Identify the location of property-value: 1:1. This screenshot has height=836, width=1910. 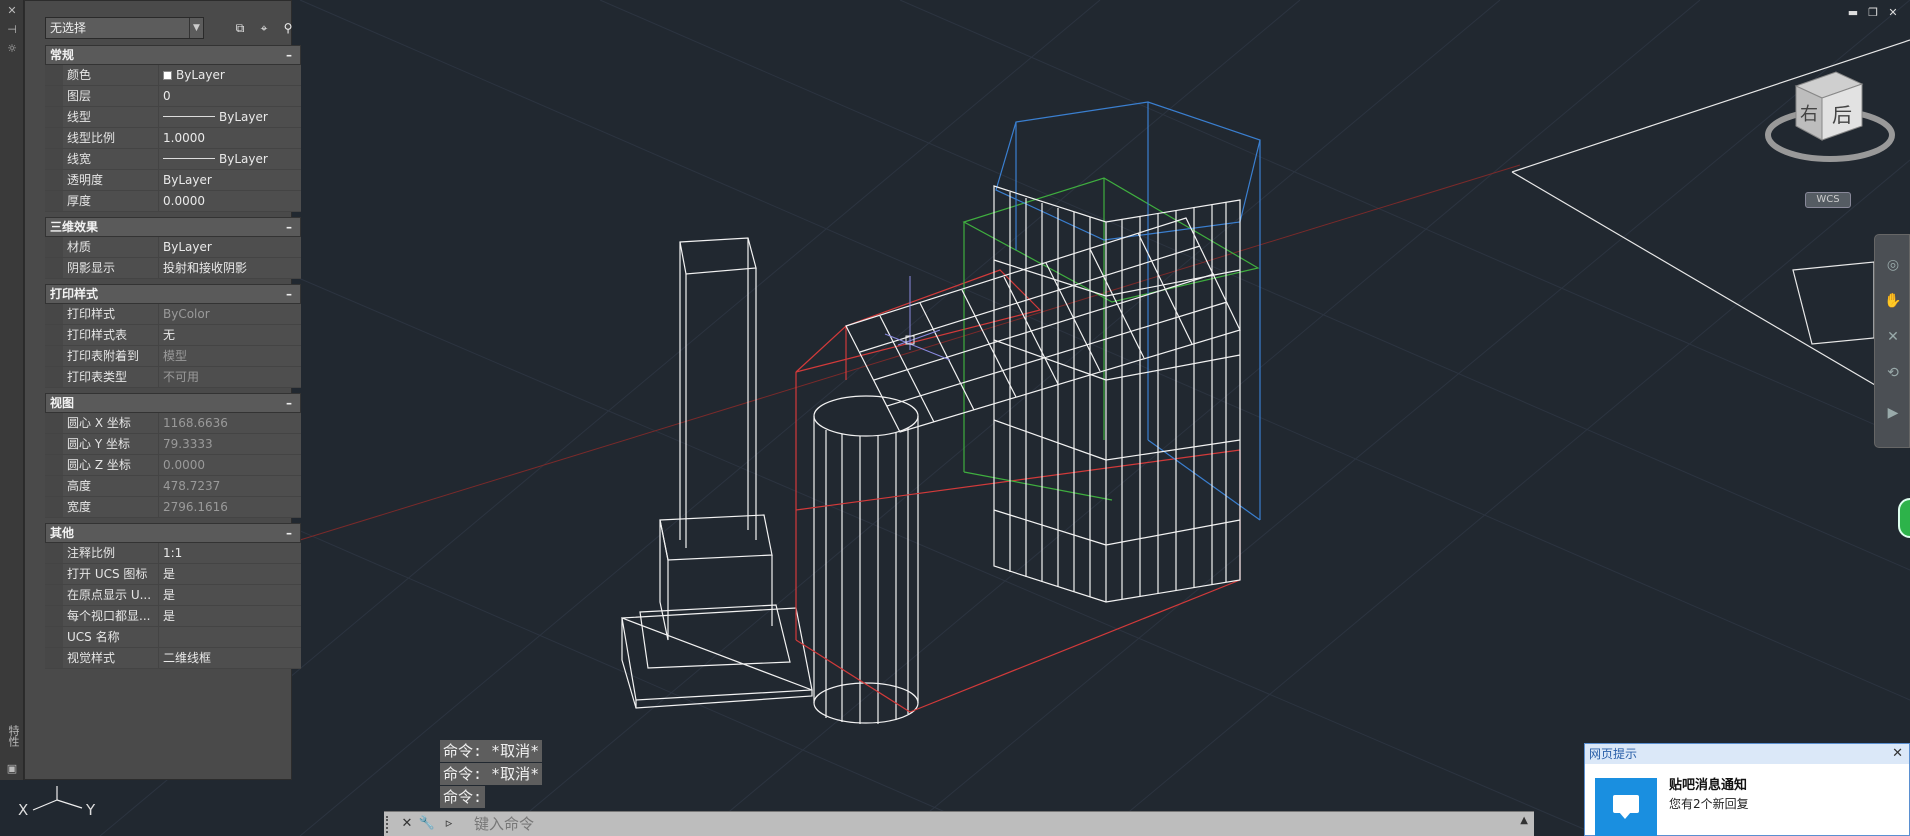
(231, 553).